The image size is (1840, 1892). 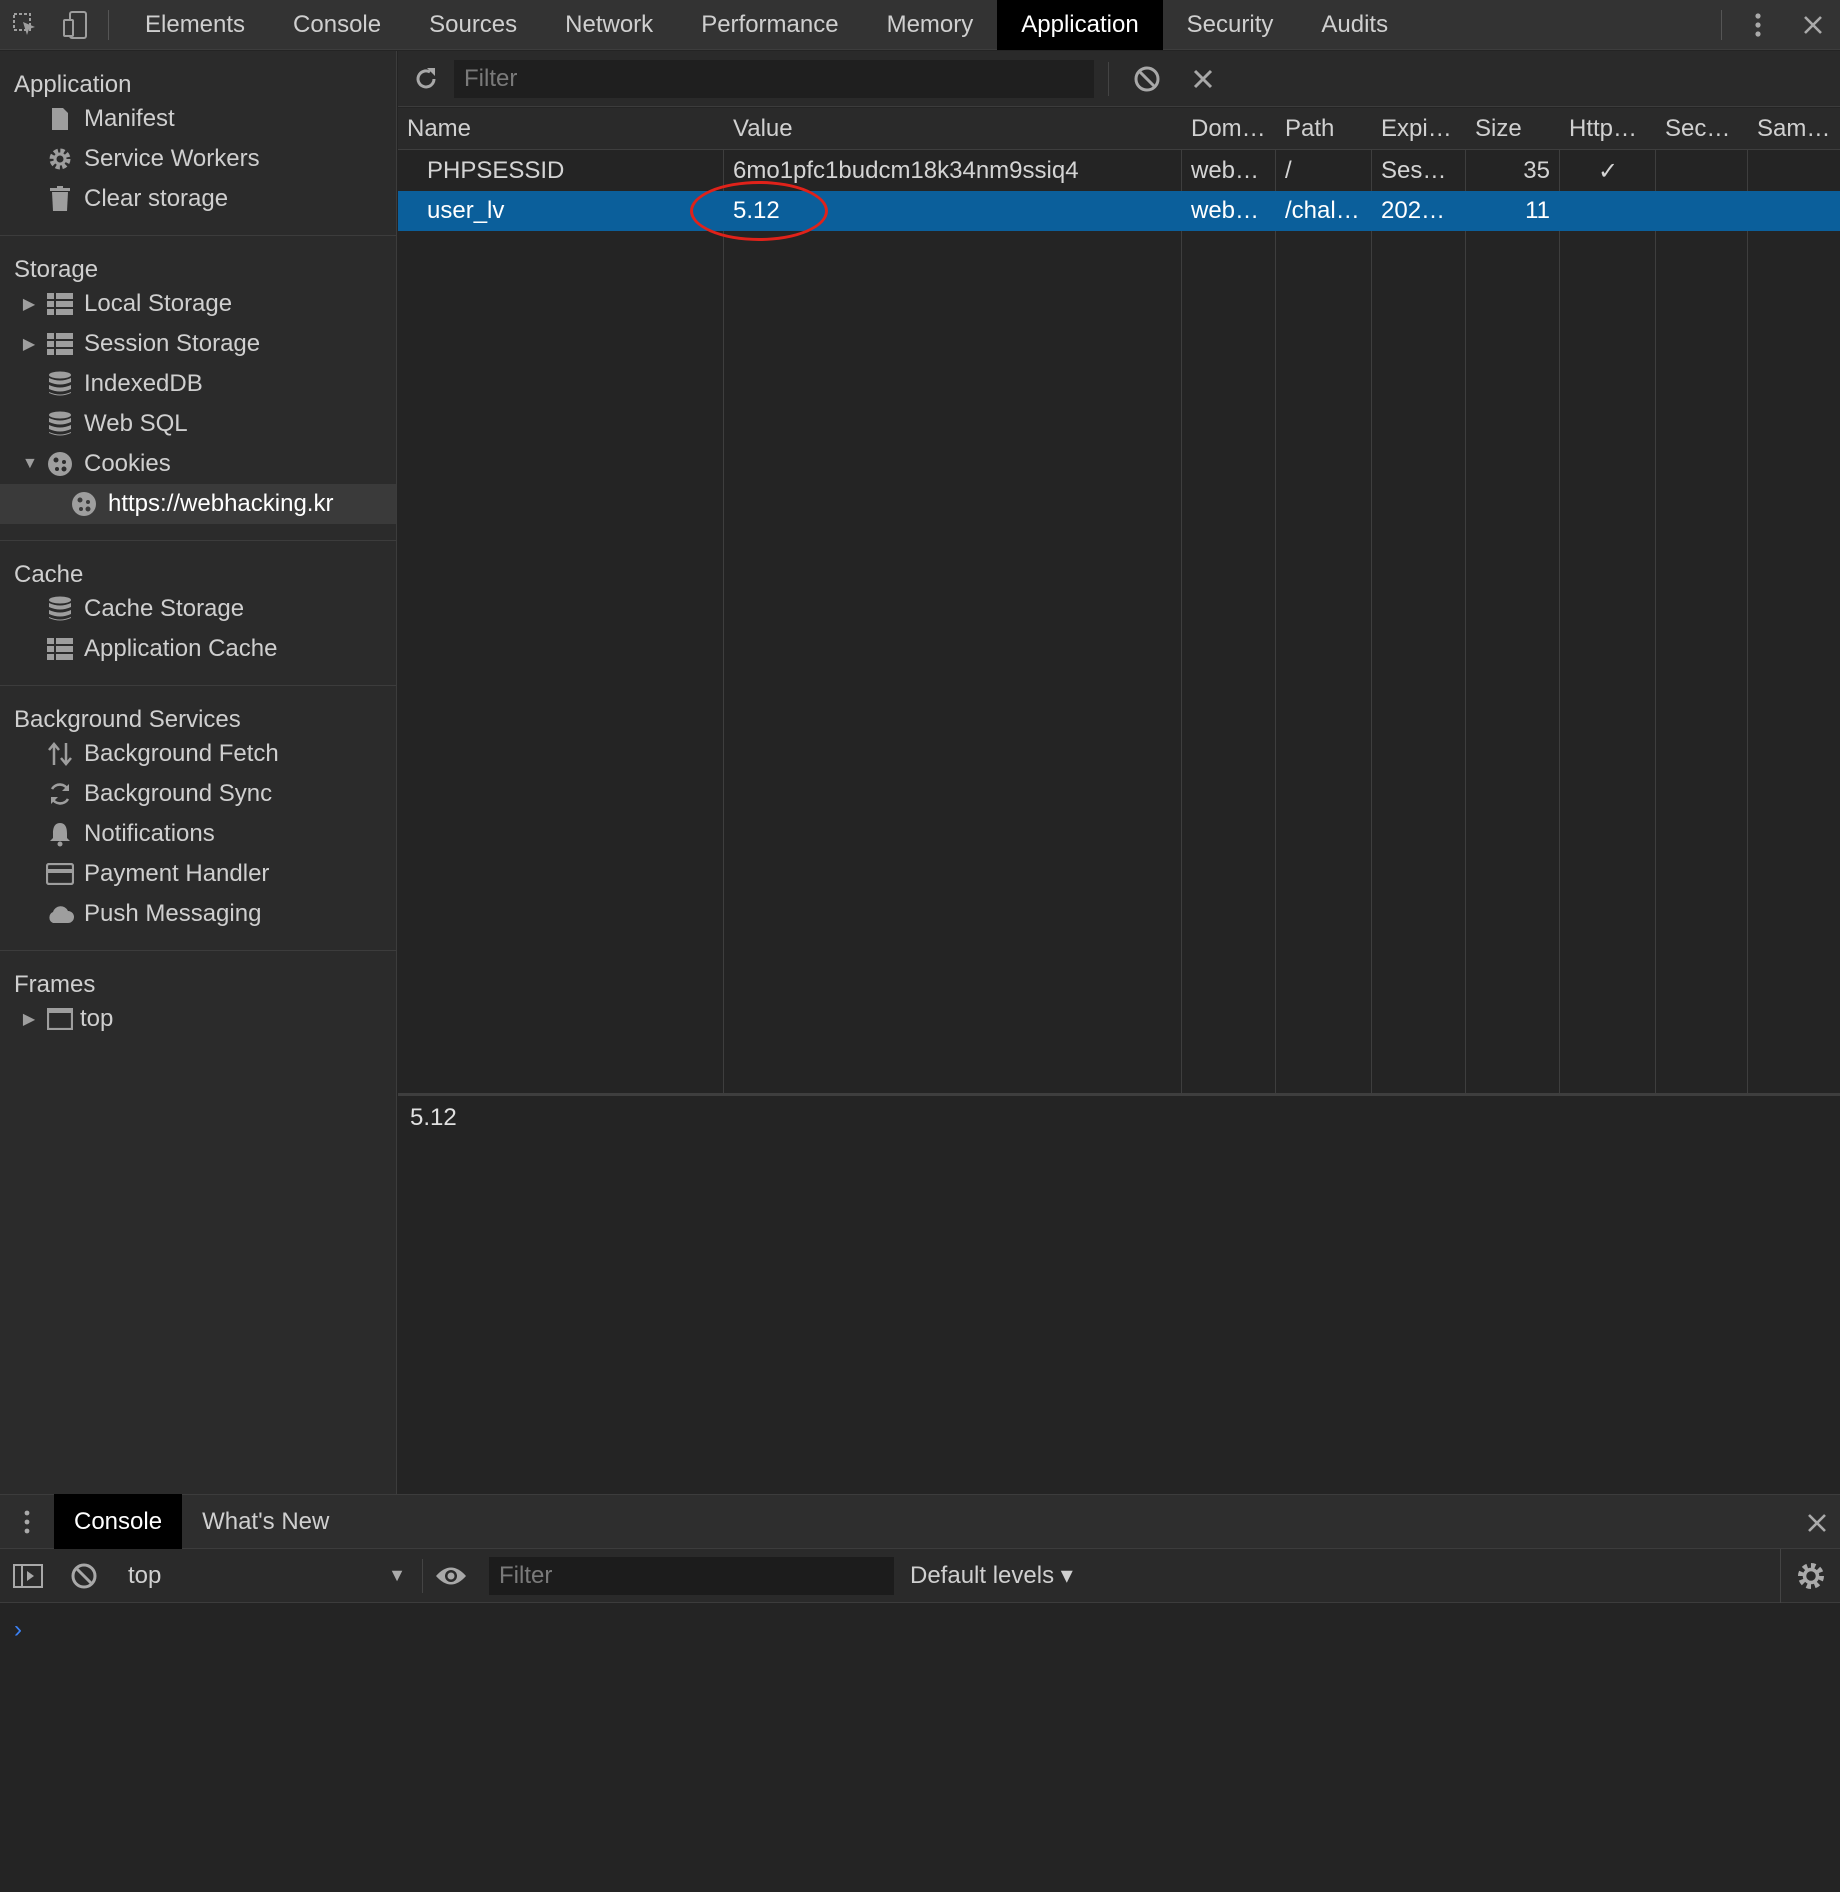 What do you see at coordinates (1354, 25) in the screenshot?
I see `tab-audits: Audits` at bounding box center [1354, 25].